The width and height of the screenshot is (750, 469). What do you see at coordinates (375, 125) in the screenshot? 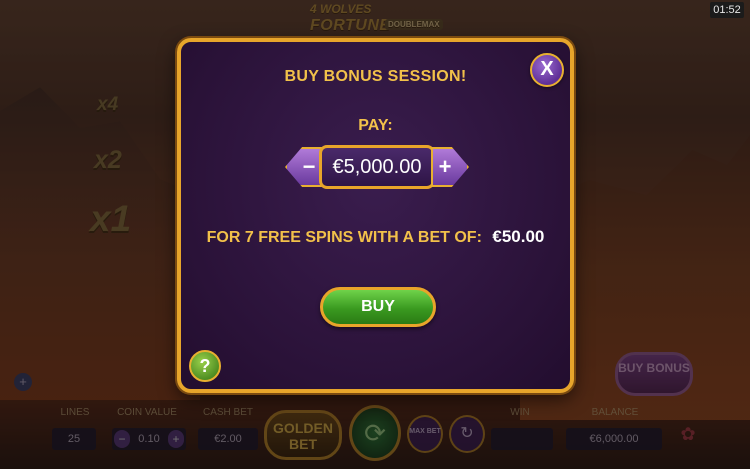
I see `pay-label: PAY:` at bounding box center [375, 125].